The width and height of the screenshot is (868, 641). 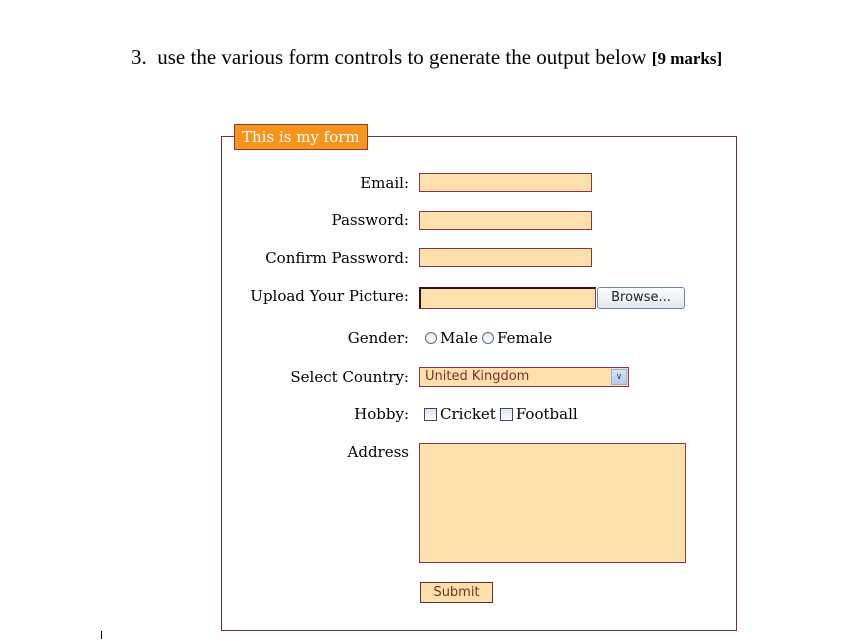 What do you see at coordinates (381, 414) in the screenshot?
I see `hobby-label: Hobby:` at bounding box center [381, 414].